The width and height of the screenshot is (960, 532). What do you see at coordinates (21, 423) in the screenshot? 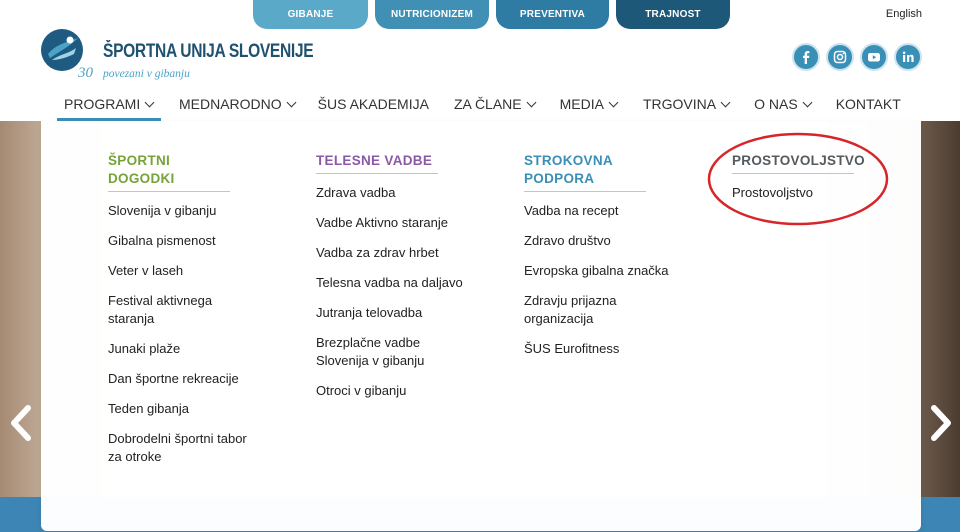
I see `slider-prev-arrow-icon` at bounding box center [21, 423].